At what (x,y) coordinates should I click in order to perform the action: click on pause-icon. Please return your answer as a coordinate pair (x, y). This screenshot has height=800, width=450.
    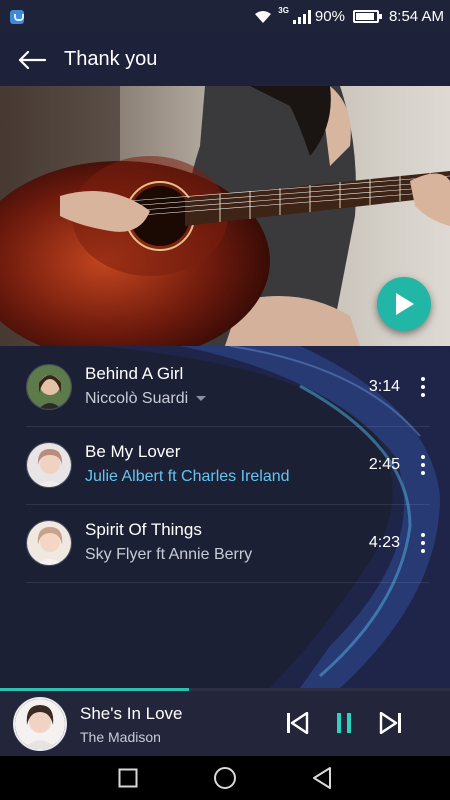
    Looking at the image, I should click on (344, 723).